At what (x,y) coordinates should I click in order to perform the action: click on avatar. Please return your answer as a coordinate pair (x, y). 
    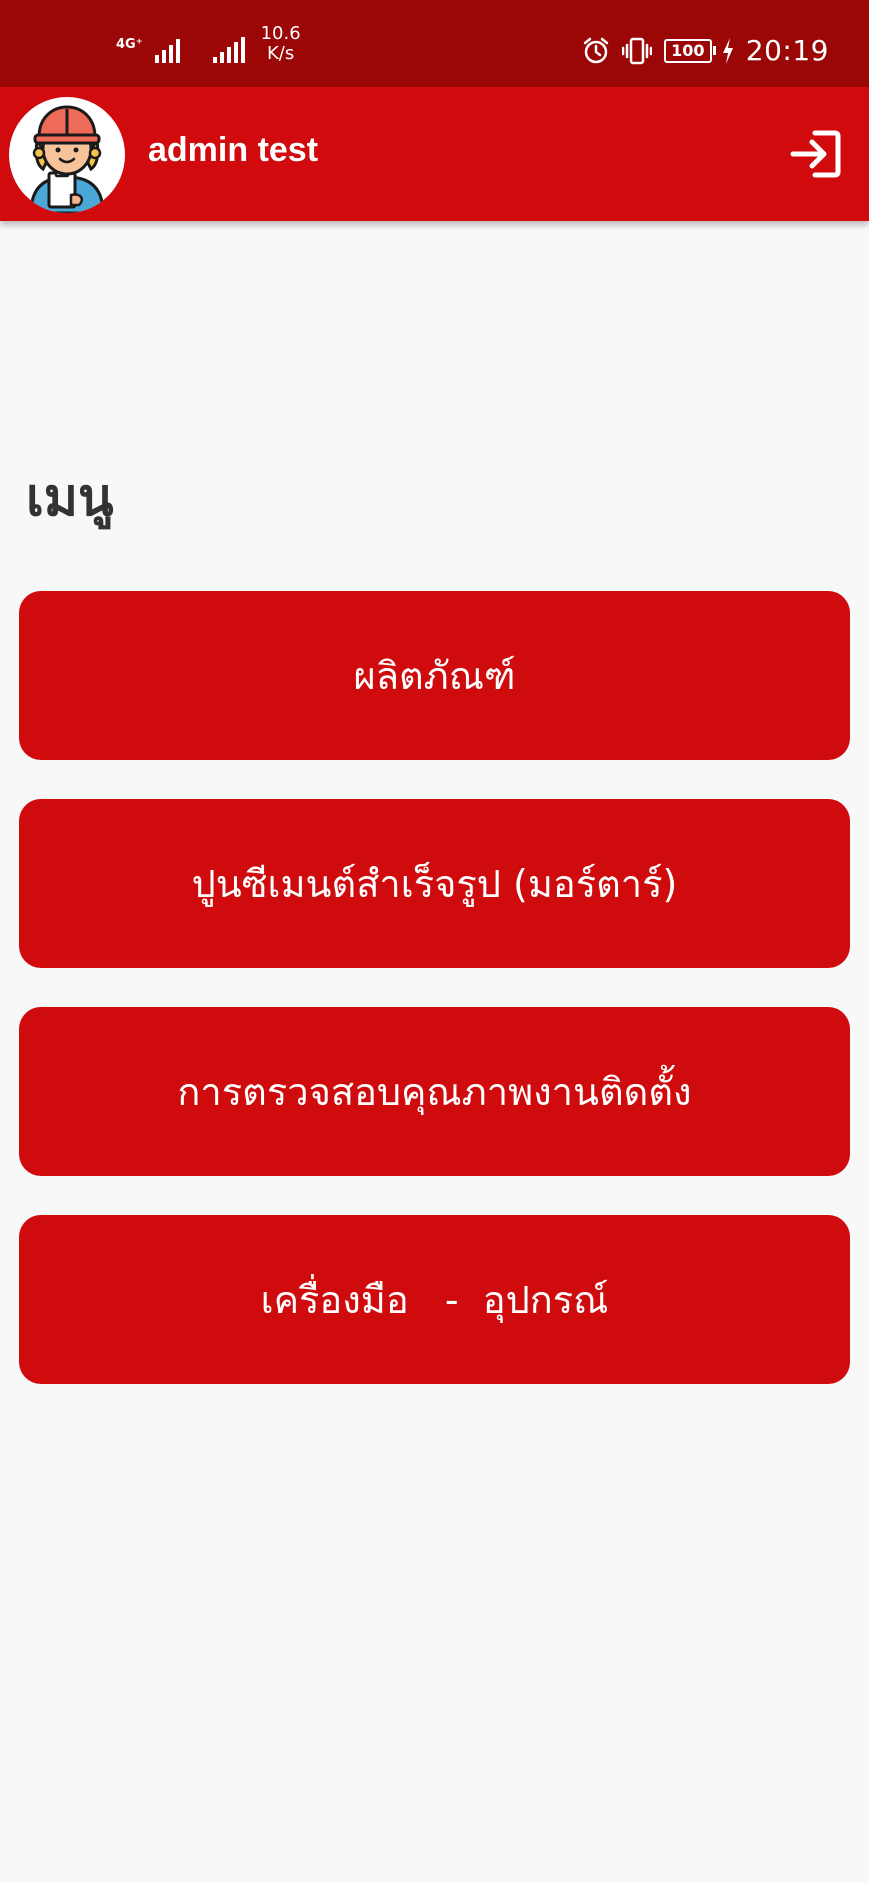
    Looking at the image, I should click on (67, 155).